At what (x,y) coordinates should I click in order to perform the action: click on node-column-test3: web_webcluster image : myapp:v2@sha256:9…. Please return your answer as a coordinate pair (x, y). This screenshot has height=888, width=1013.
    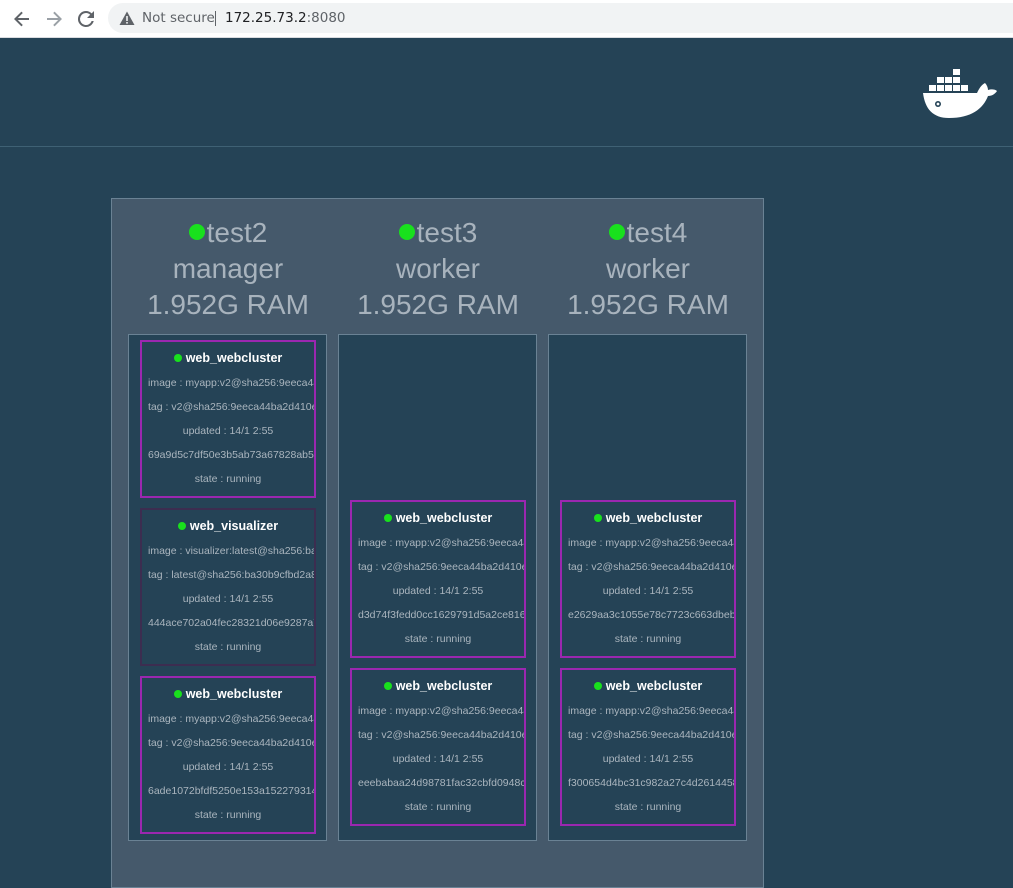
    Looking at the image, I should click on (437, 587).